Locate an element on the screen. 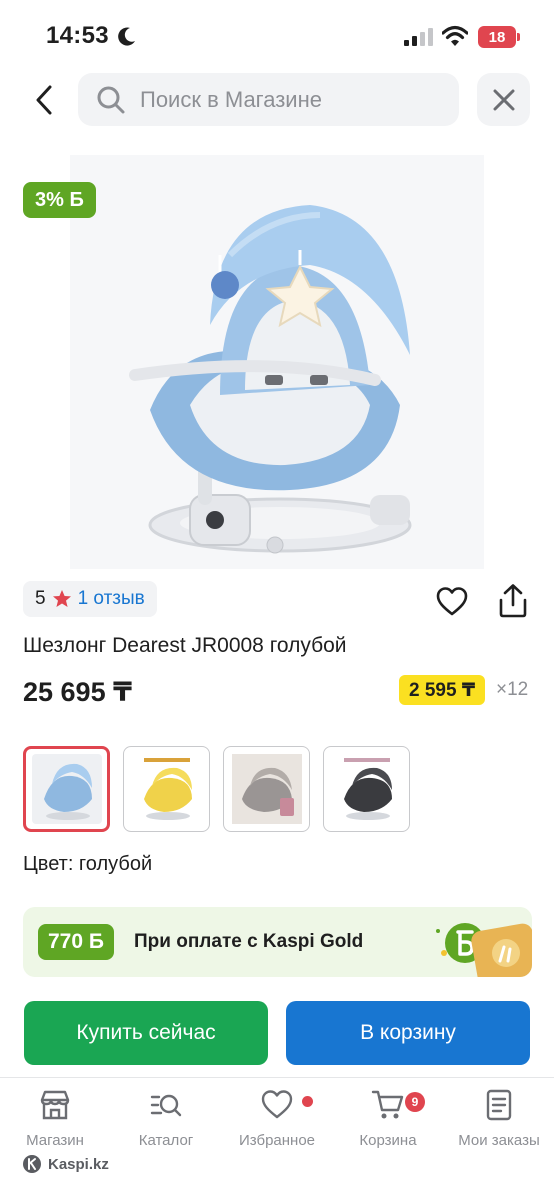 Image resolution: width=554 pixels, height=1200 pixels. rating-chip: 5 1 отзыв is located at coordinates (90, 599).